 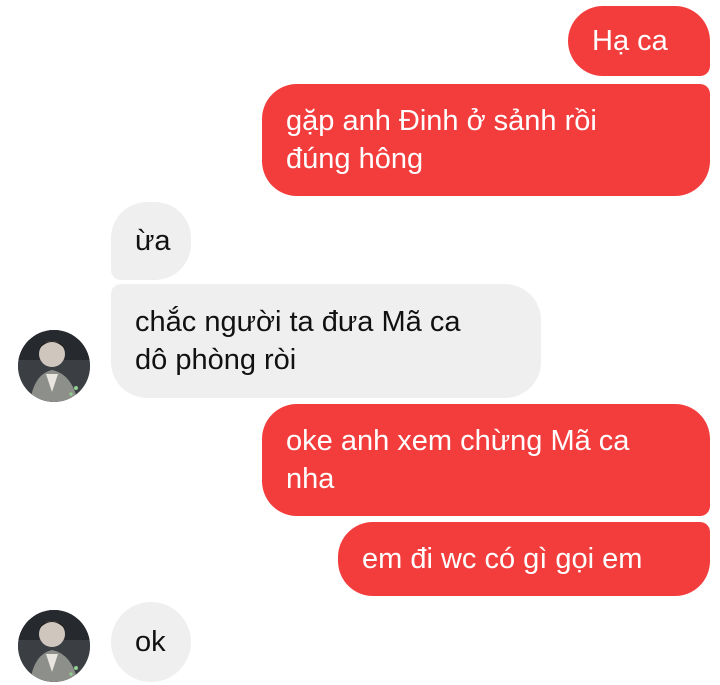 What do you see at coordinates (486, 140) in the screenshot?
I see `outgoing-message: gặp anh Đinh ở sảnh rồi đúng hông` at bounding box center [486, 140].